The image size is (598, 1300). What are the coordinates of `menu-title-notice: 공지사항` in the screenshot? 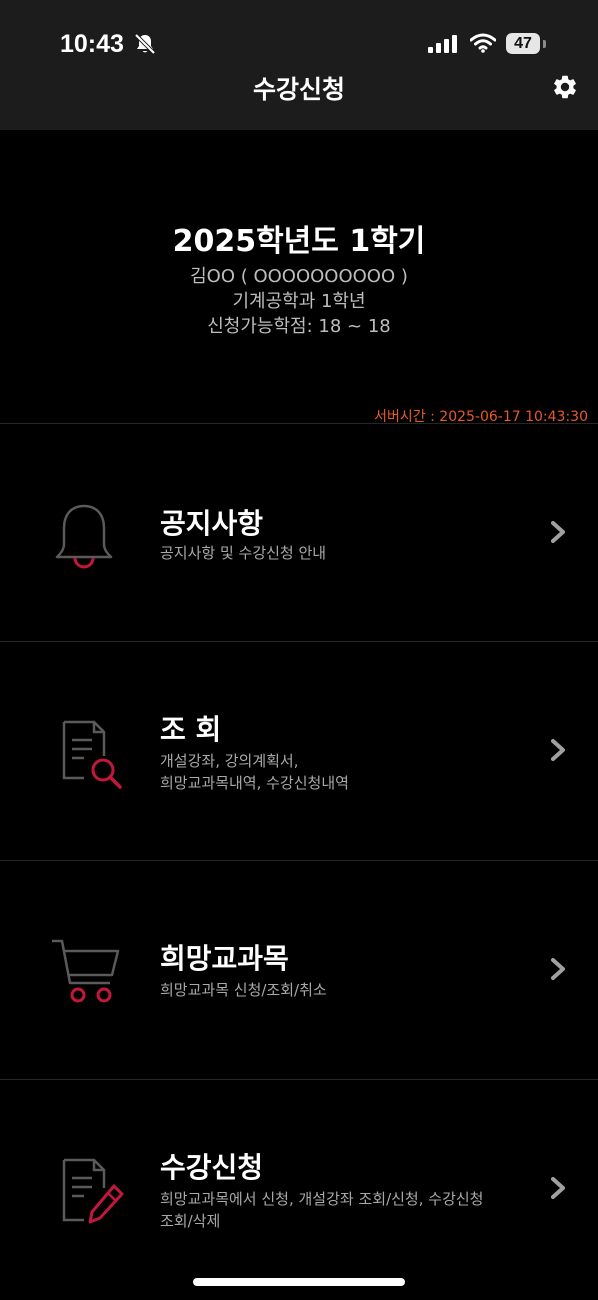 It's located at (212, 523).